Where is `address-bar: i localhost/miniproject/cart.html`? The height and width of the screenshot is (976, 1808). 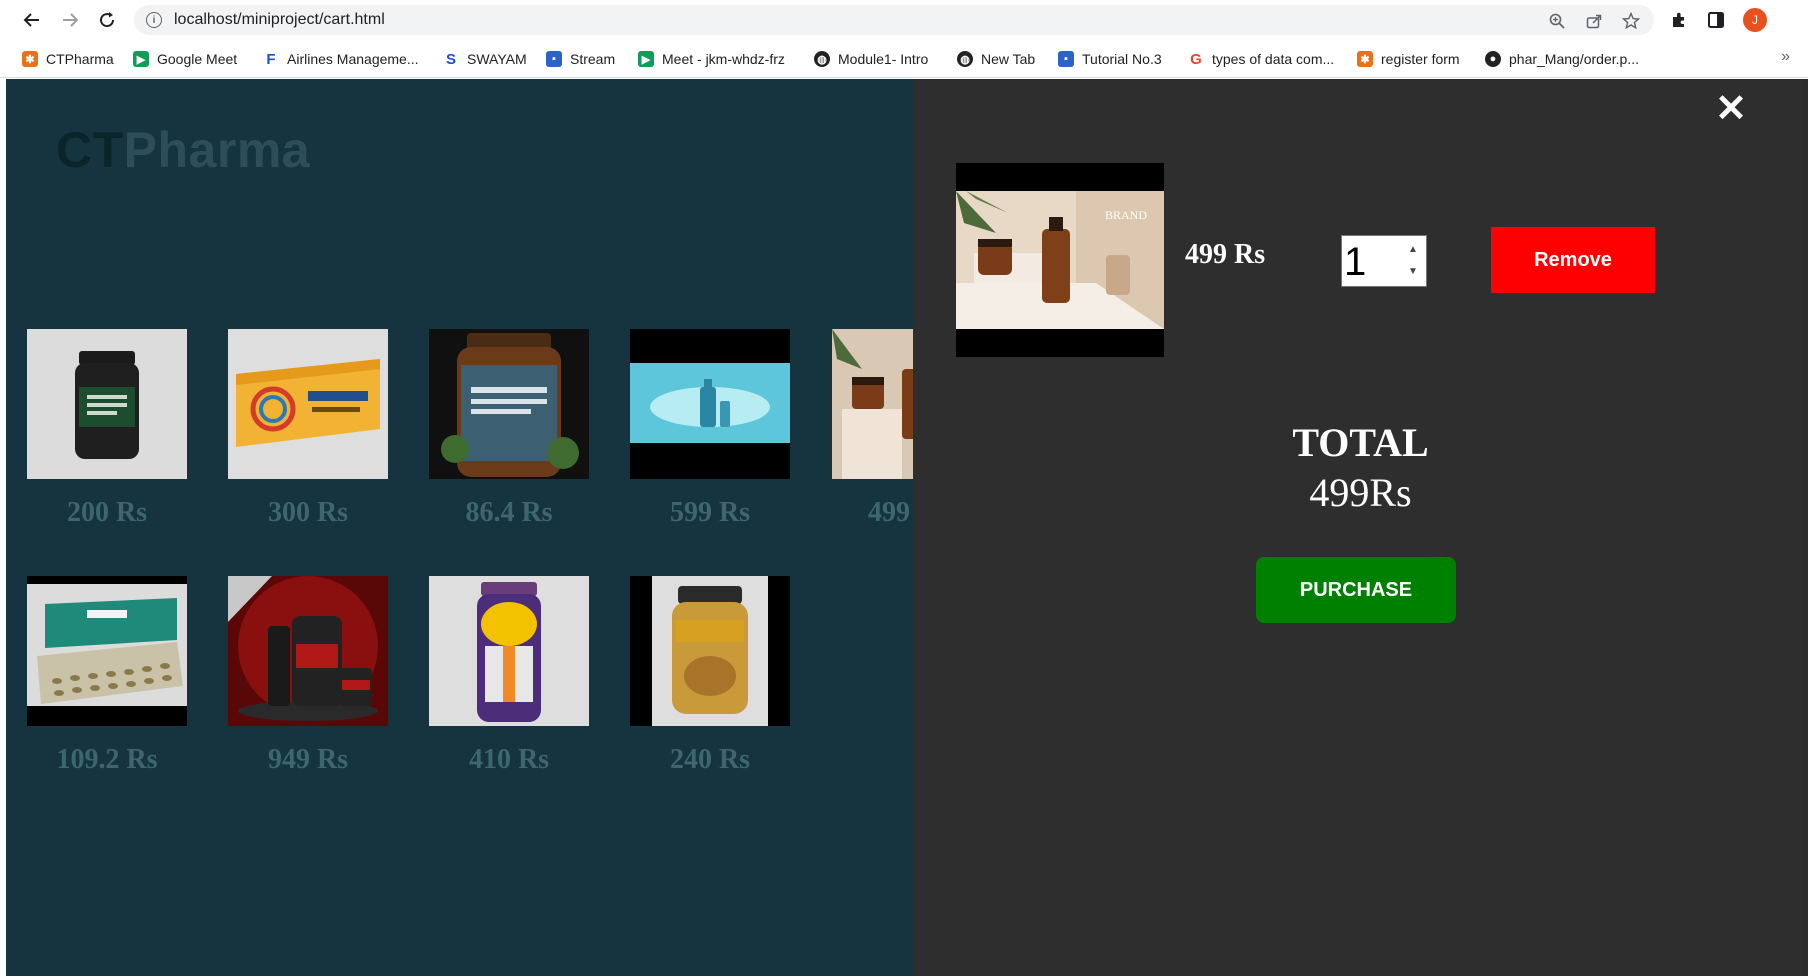
address-bar: i localhost/miniproject/cart.html is located at coordinates (894, 20).